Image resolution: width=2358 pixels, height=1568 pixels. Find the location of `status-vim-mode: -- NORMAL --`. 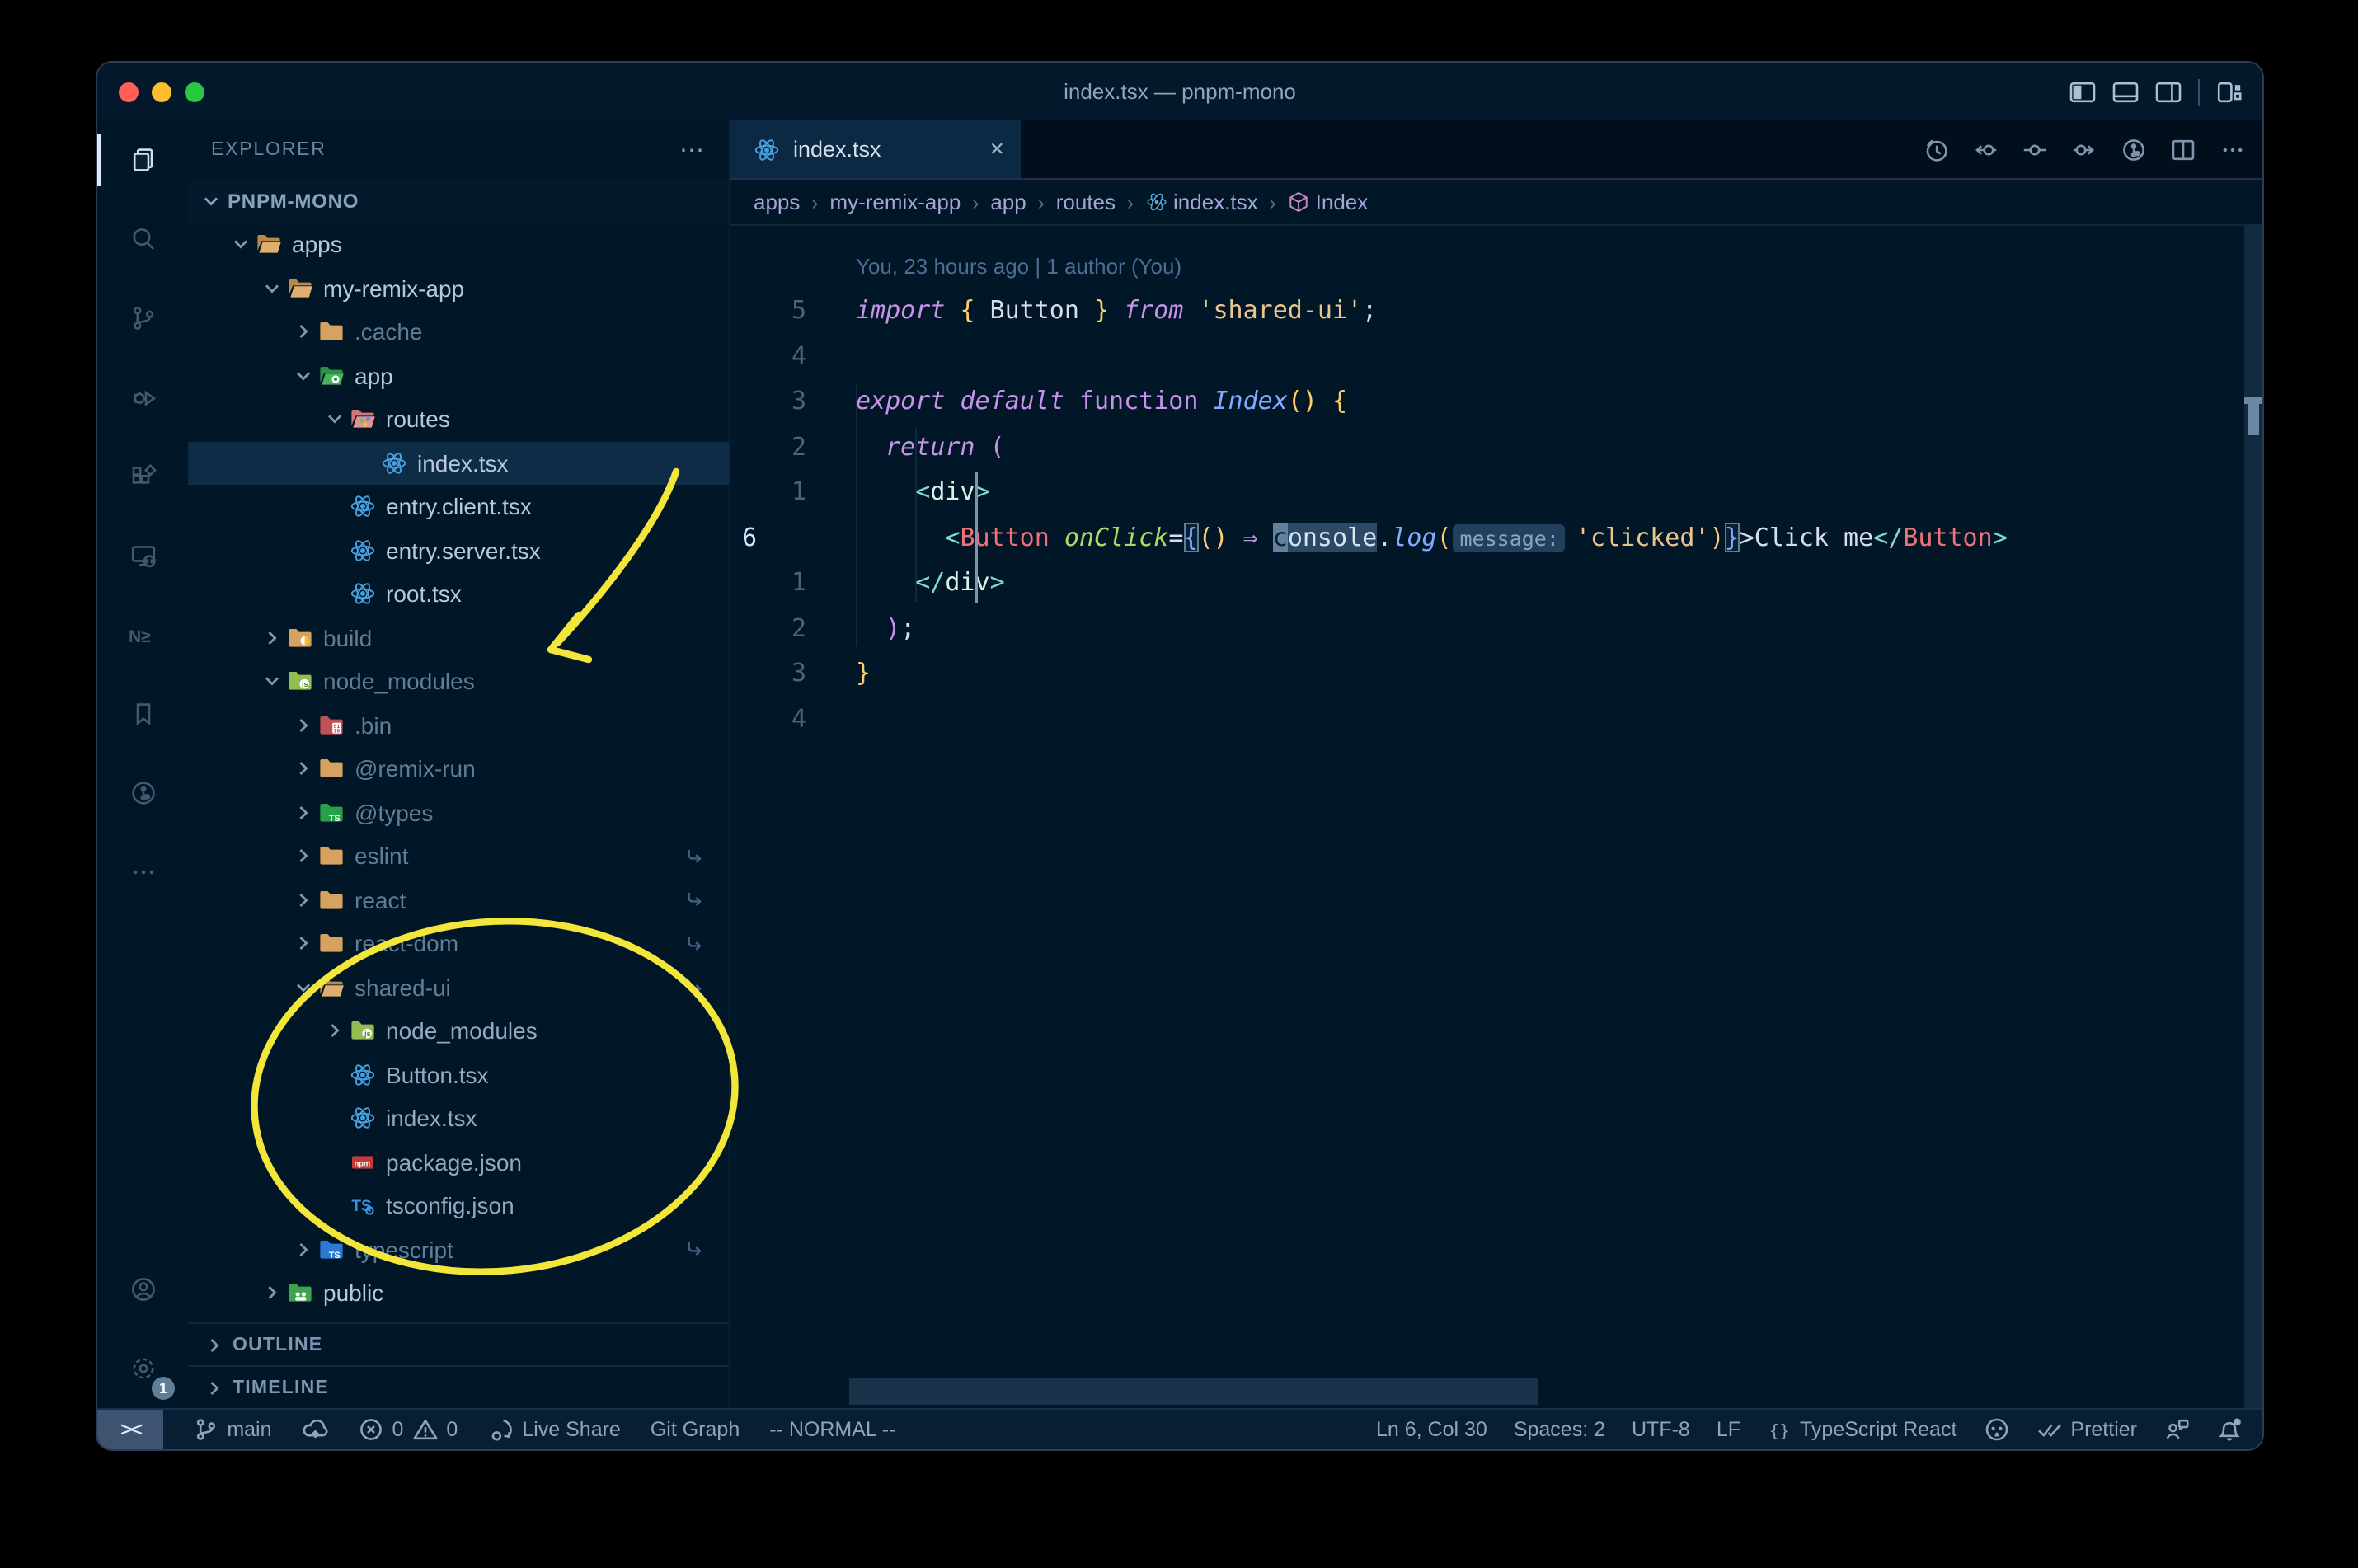

status-vim-mode: -- NORMAL -- is located at coordinates (832, 1429).